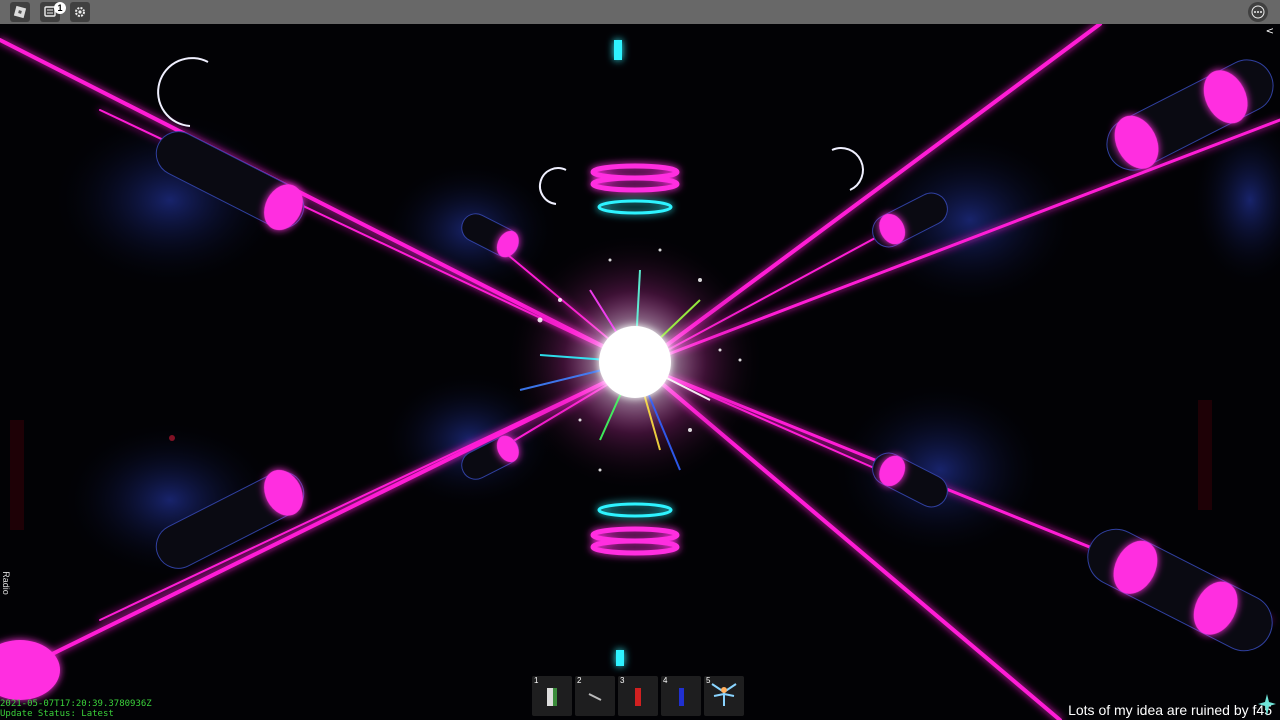 This screenshot has height=720, width=1280. I want to click on dark-tool-icon, so click(595, 697).